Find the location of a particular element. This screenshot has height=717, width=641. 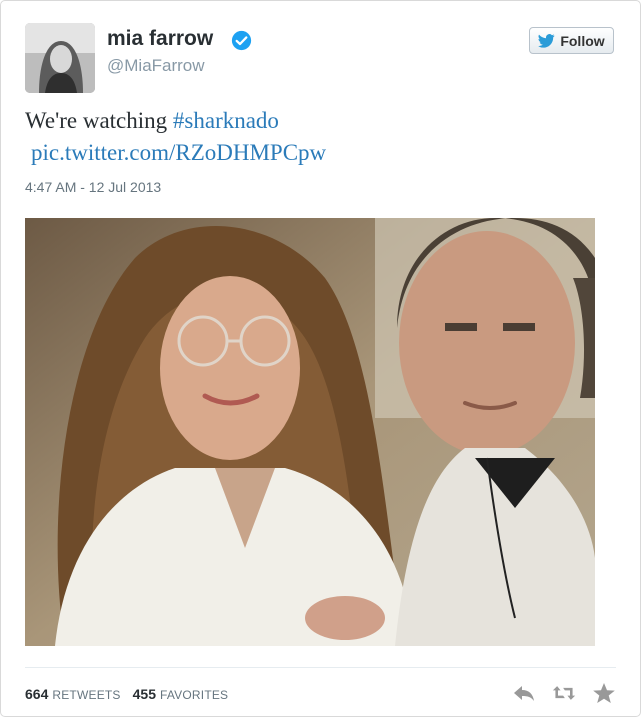

hashtag-link: #sharknado is located at coordinates (226, 120).